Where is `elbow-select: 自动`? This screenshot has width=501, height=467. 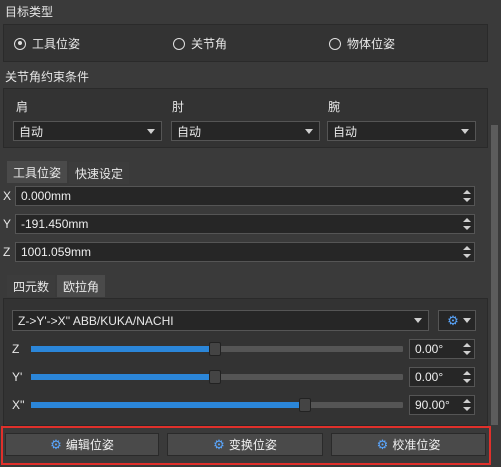
elbow-select: 自动 is located at coordinates (245, 131).